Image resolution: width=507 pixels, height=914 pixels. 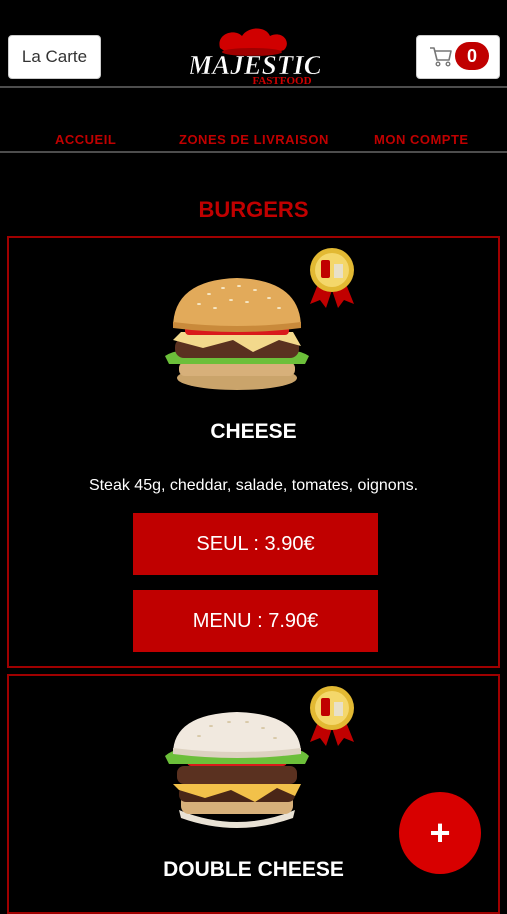 I want to click on cart-count-badge: 0, so click(x=472, y=56).